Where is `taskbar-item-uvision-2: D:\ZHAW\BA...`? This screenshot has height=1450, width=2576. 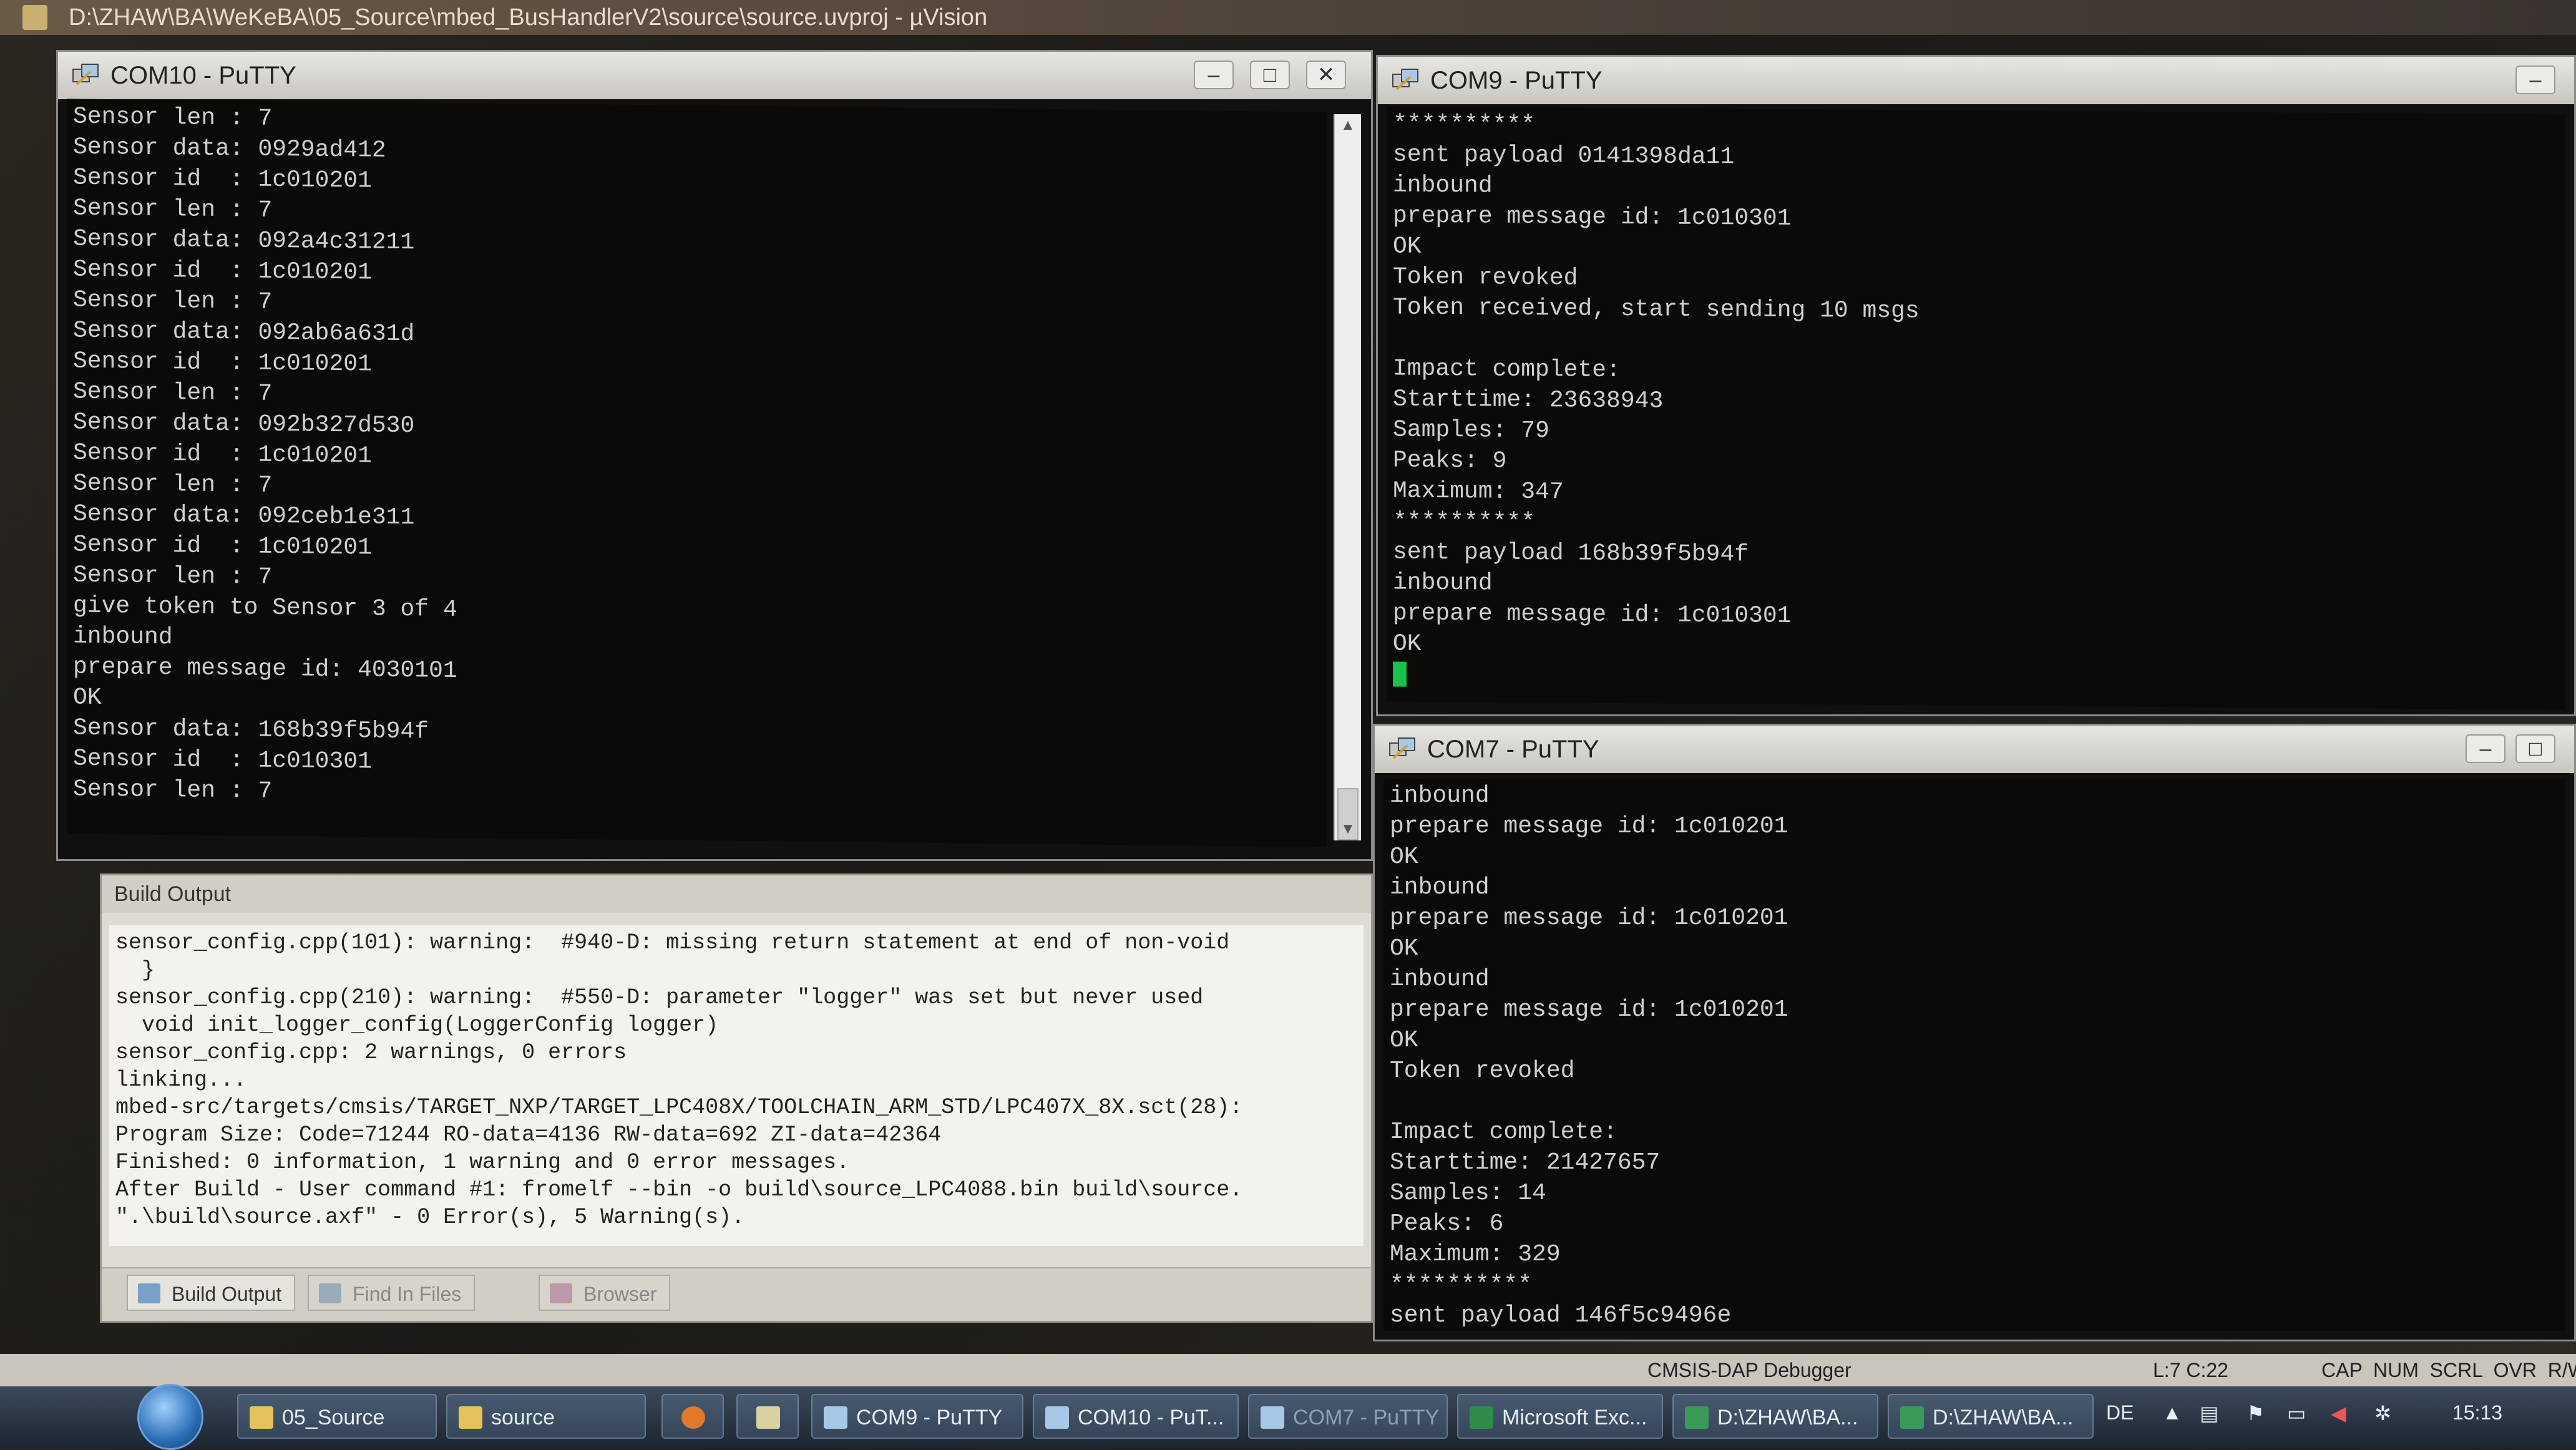
taskbar-item-uvision-2: D:\ZHAW\BA... is located at coordinates (1991, 1416).